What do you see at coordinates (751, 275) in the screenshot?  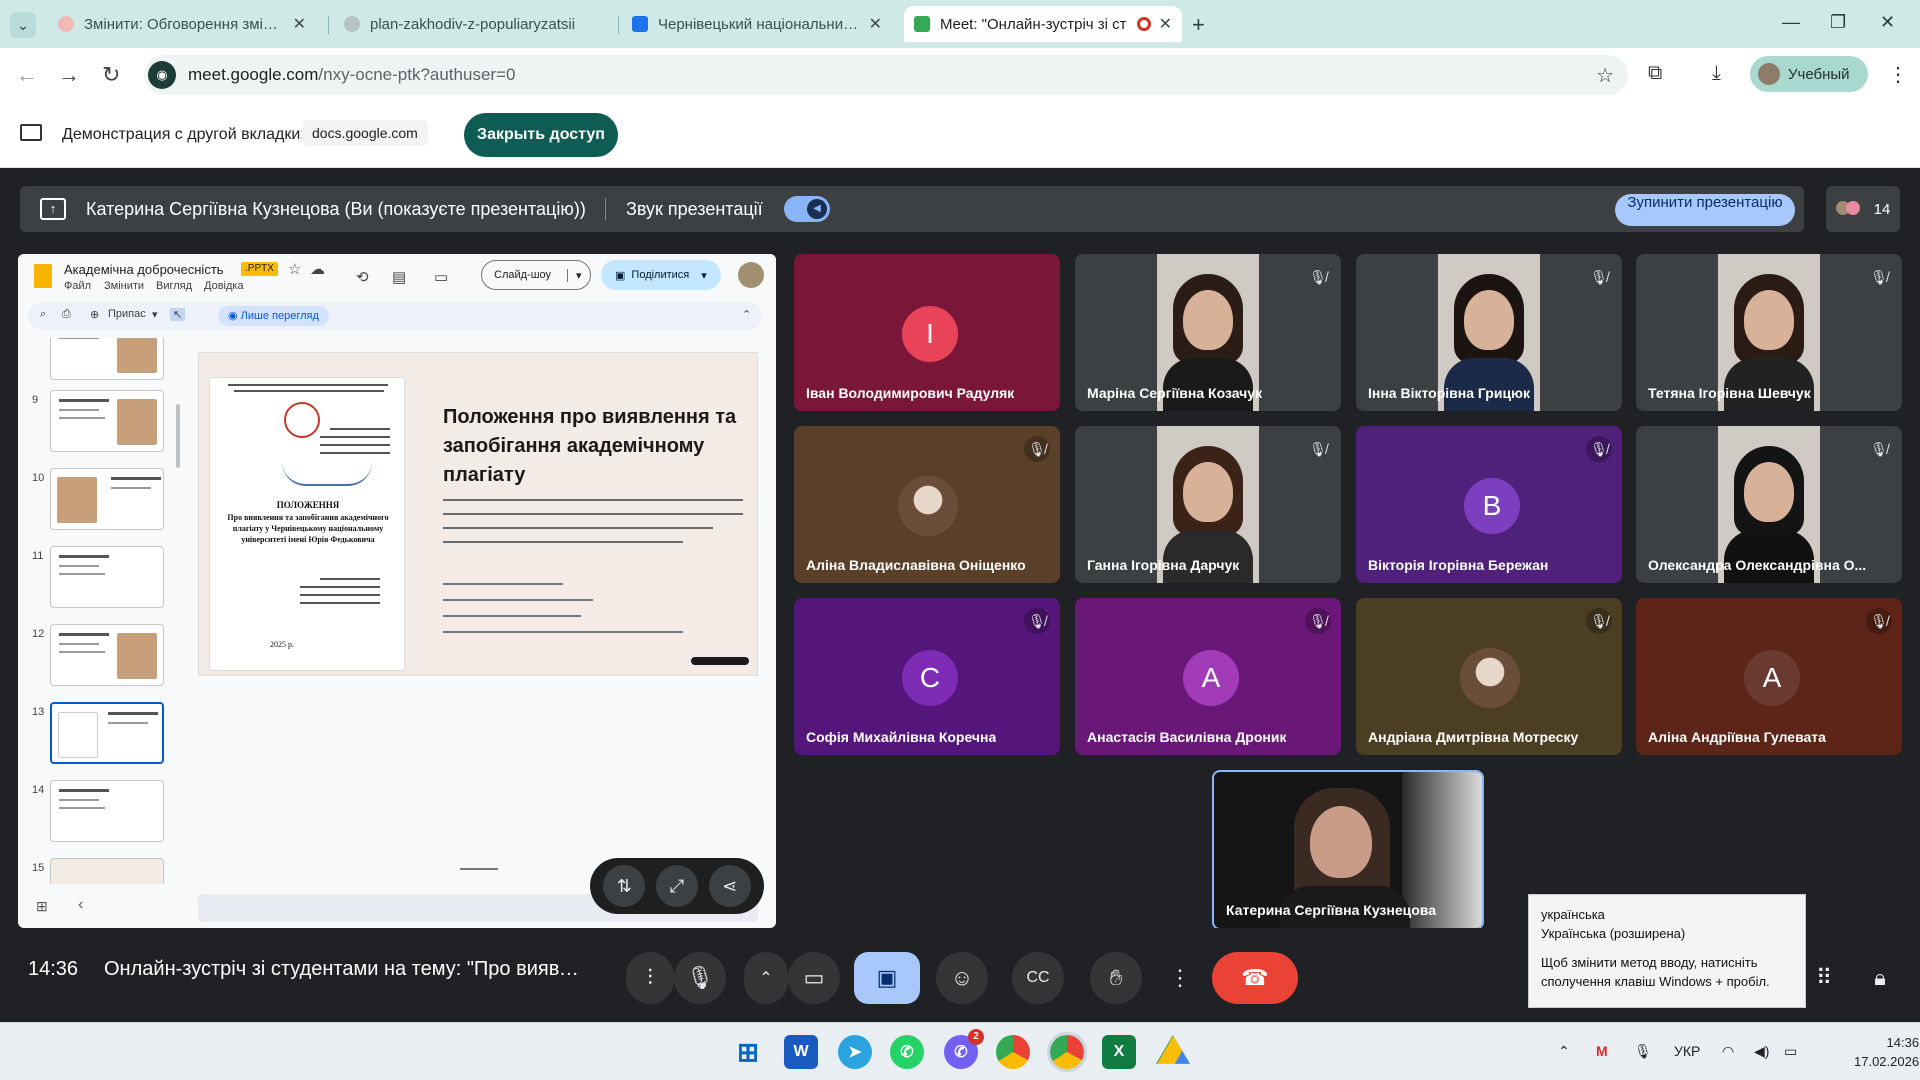 I see `avatar` at bounding box center [751, 275].